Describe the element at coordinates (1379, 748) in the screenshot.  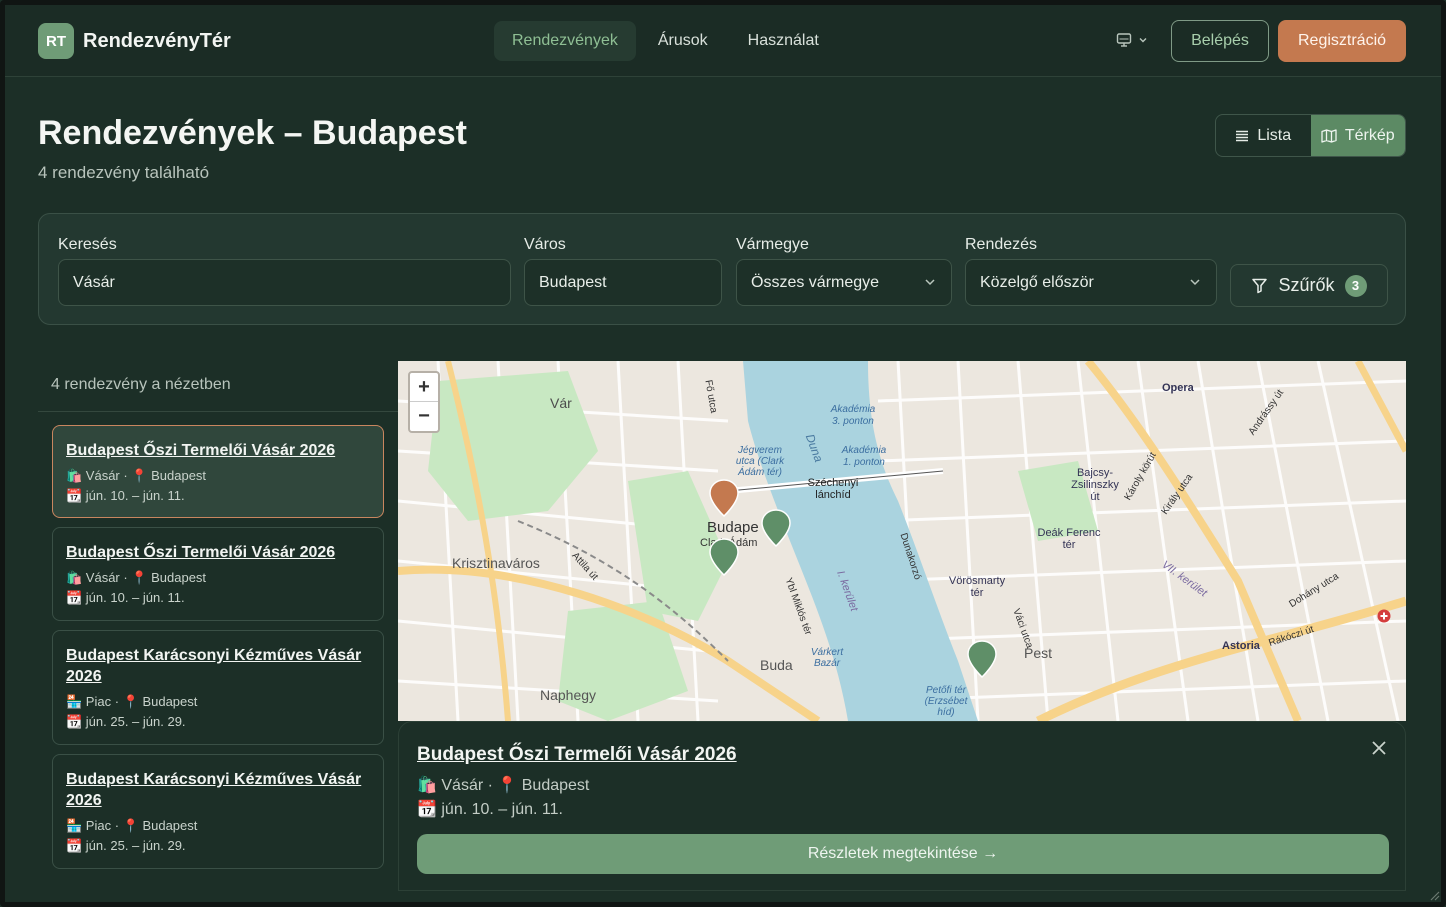
I see `close-icon` at that location.